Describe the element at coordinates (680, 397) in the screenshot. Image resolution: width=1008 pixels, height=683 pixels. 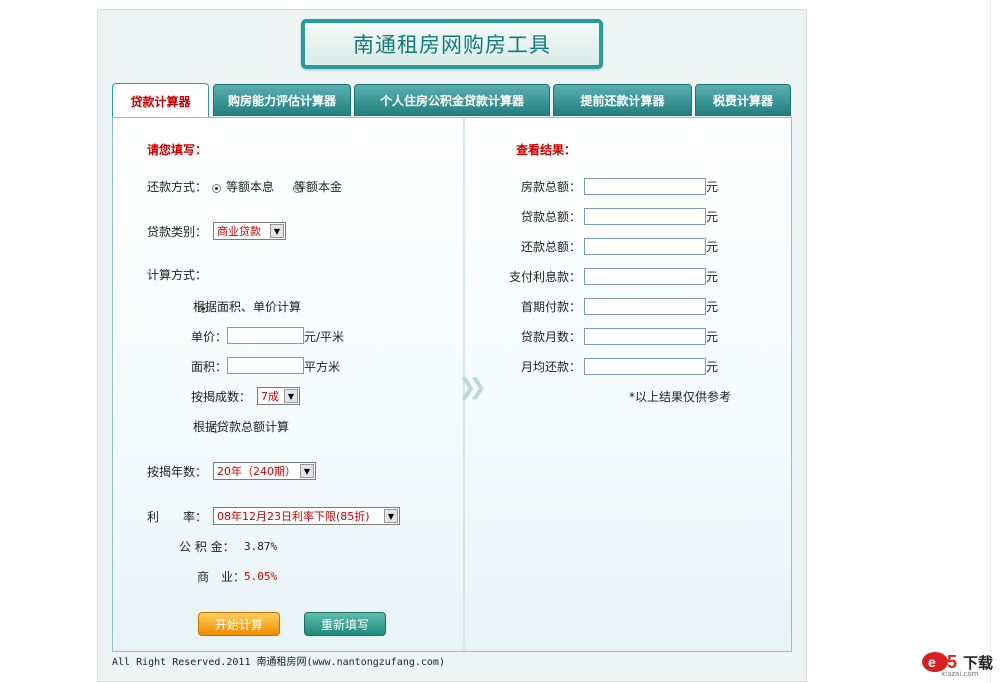
I see `results-note: *以上结果仅供参考` at that location.